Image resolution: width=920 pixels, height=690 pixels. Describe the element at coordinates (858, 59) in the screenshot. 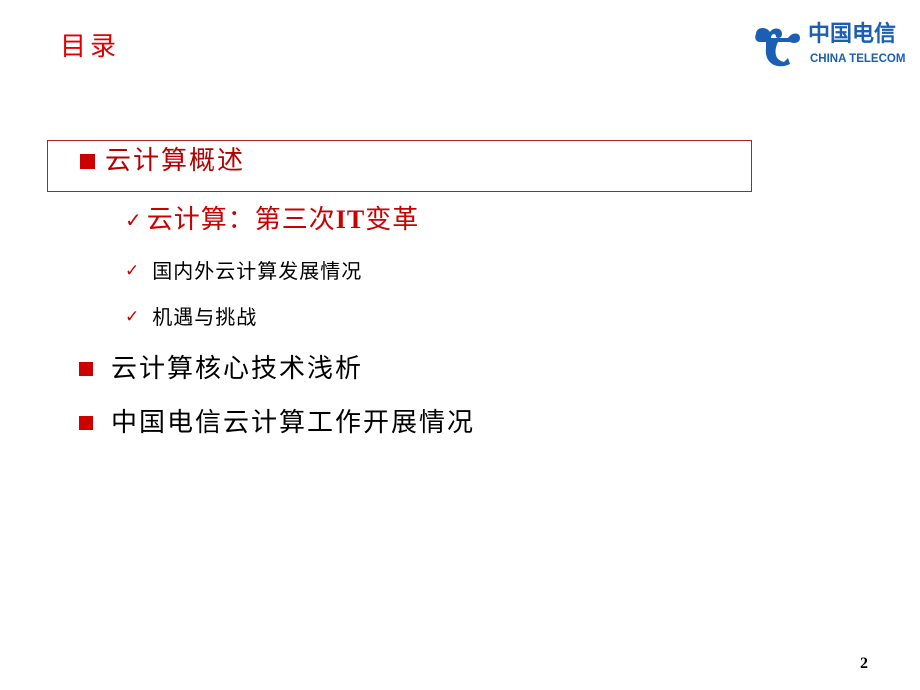

I see `logo-name-en: CHINA TELECOM` at that location.